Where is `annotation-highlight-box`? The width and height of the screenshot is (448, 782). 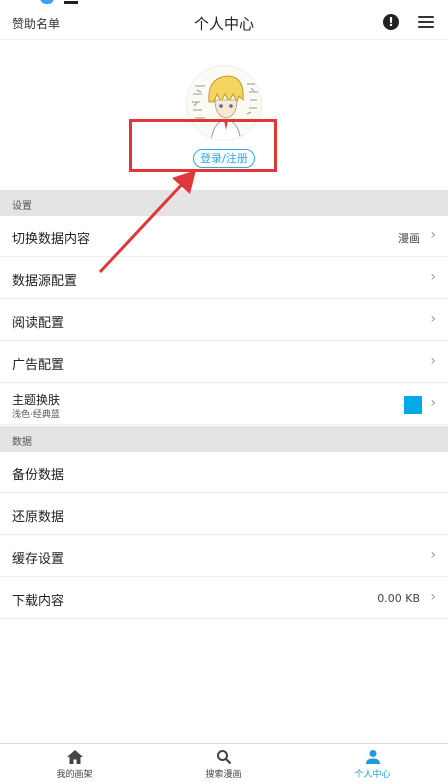 annotation-highlight-box is located at coordinates (203, 145).